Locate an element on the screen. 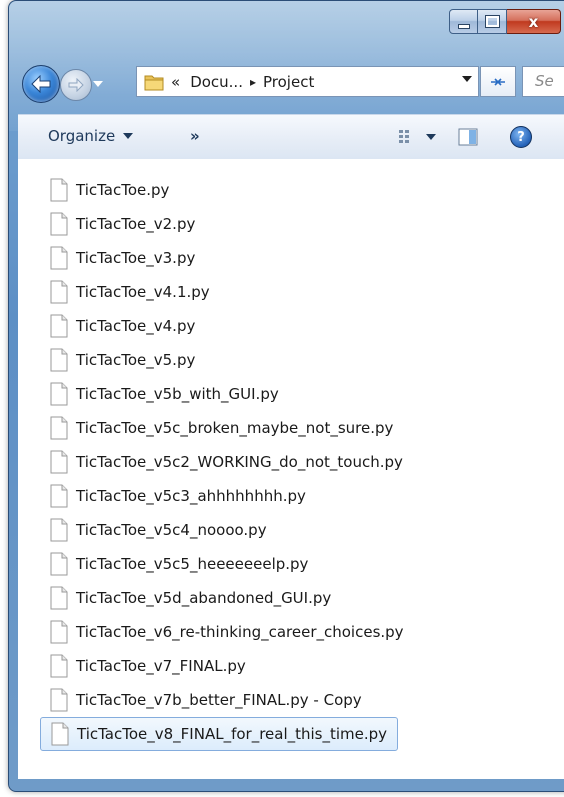 The image size is (564, 797). forward-arrow-icon is located at coordinates (76, 85).